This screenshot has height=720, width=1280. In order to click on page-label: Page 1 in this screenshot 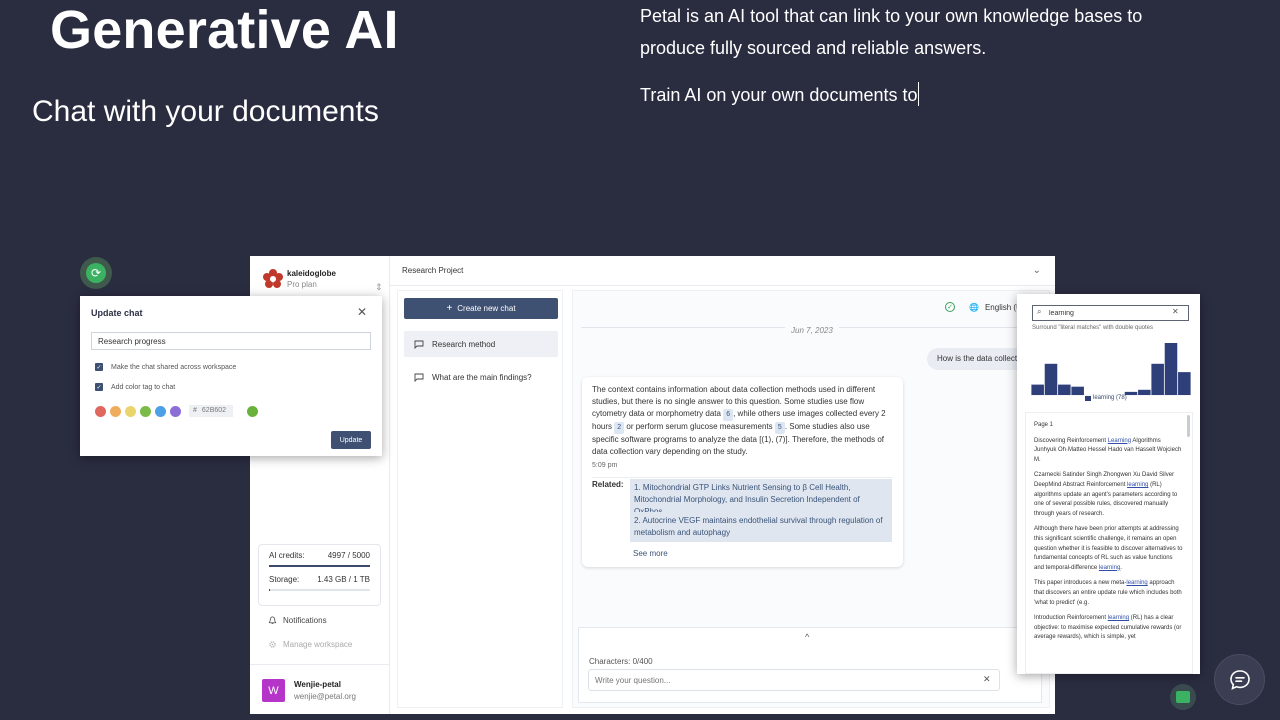, I will do `click(1044, 425)`.